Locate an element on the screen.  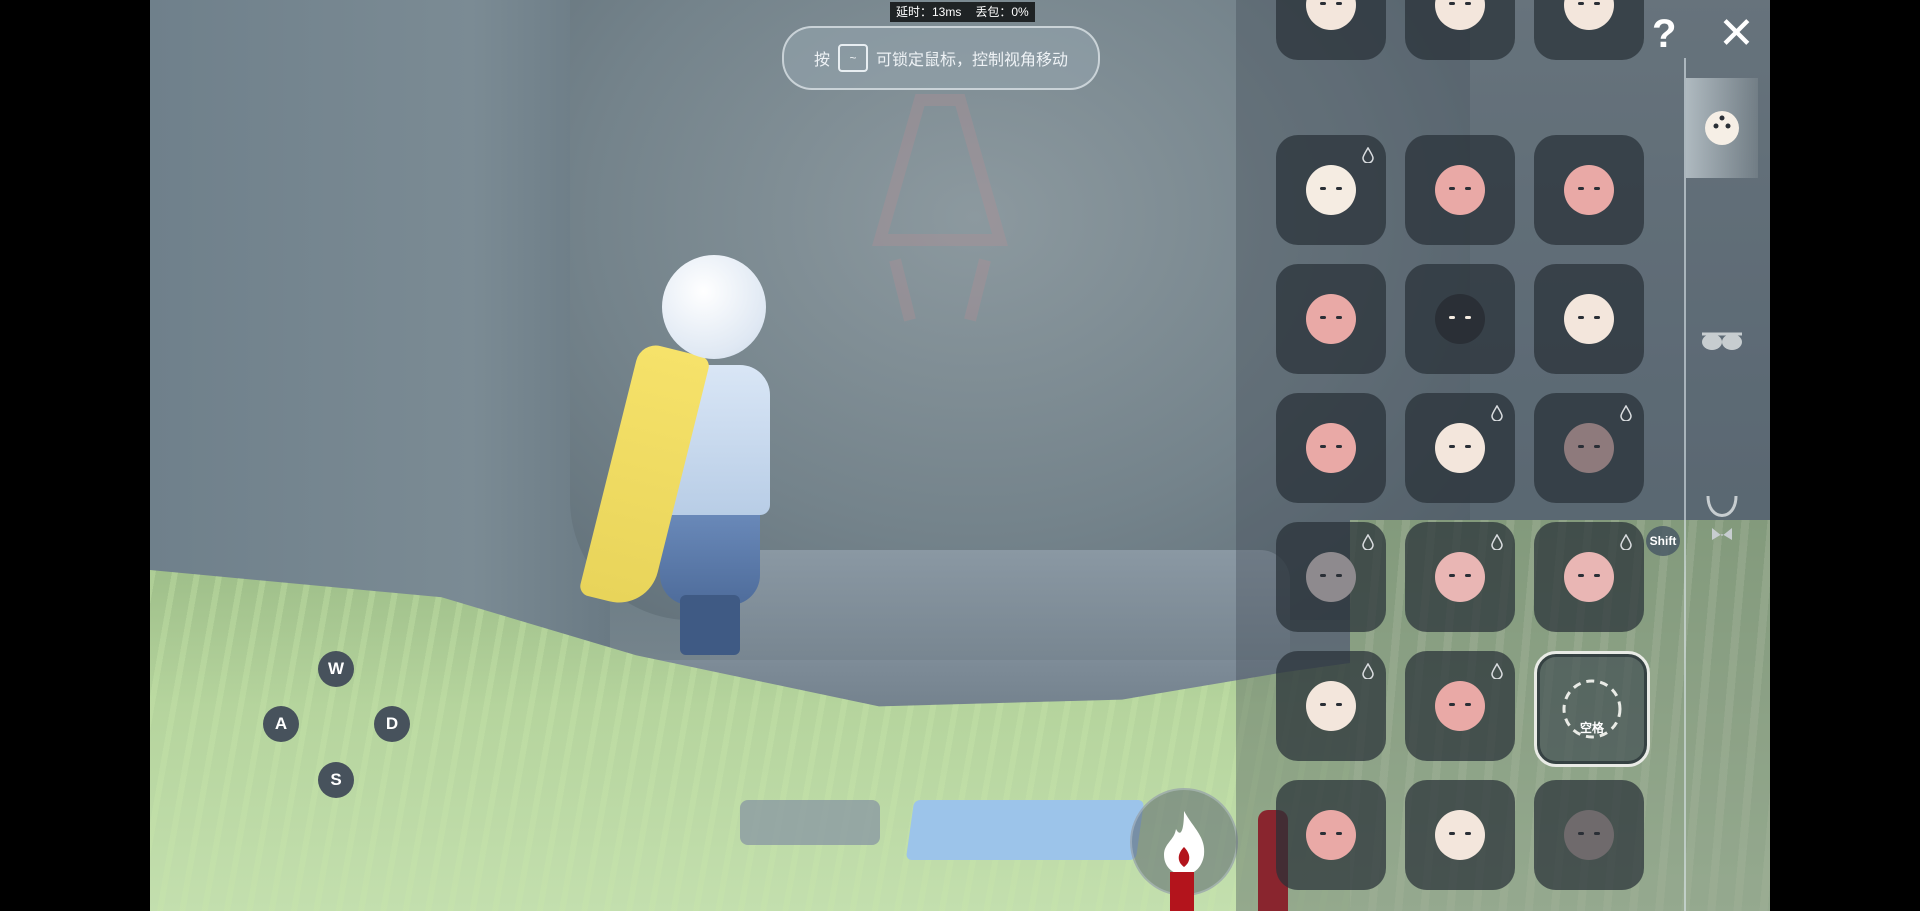
glasses-icon is located at coordinates (1722, 341).